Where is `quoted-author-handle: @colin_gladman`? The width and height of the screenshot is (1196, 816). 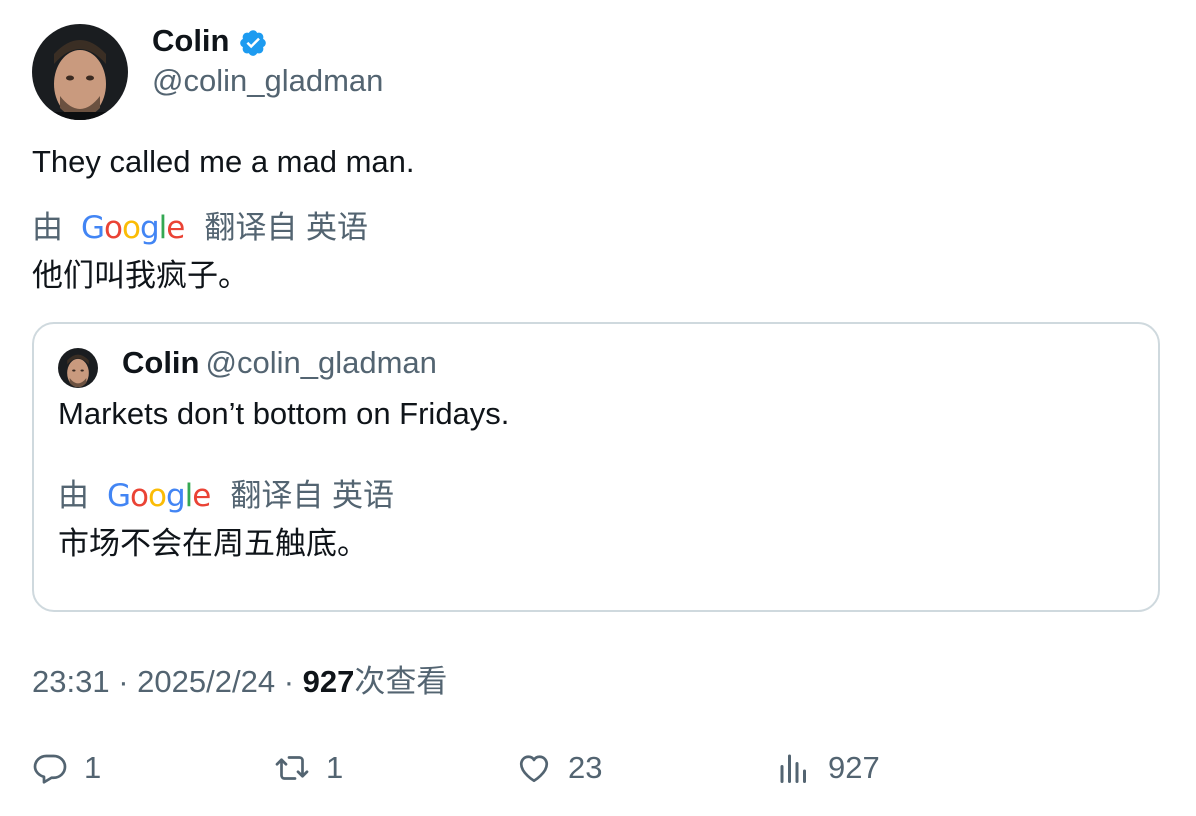
quoted-author-handle: @colin_gladman is located at coordinates (321, 362).